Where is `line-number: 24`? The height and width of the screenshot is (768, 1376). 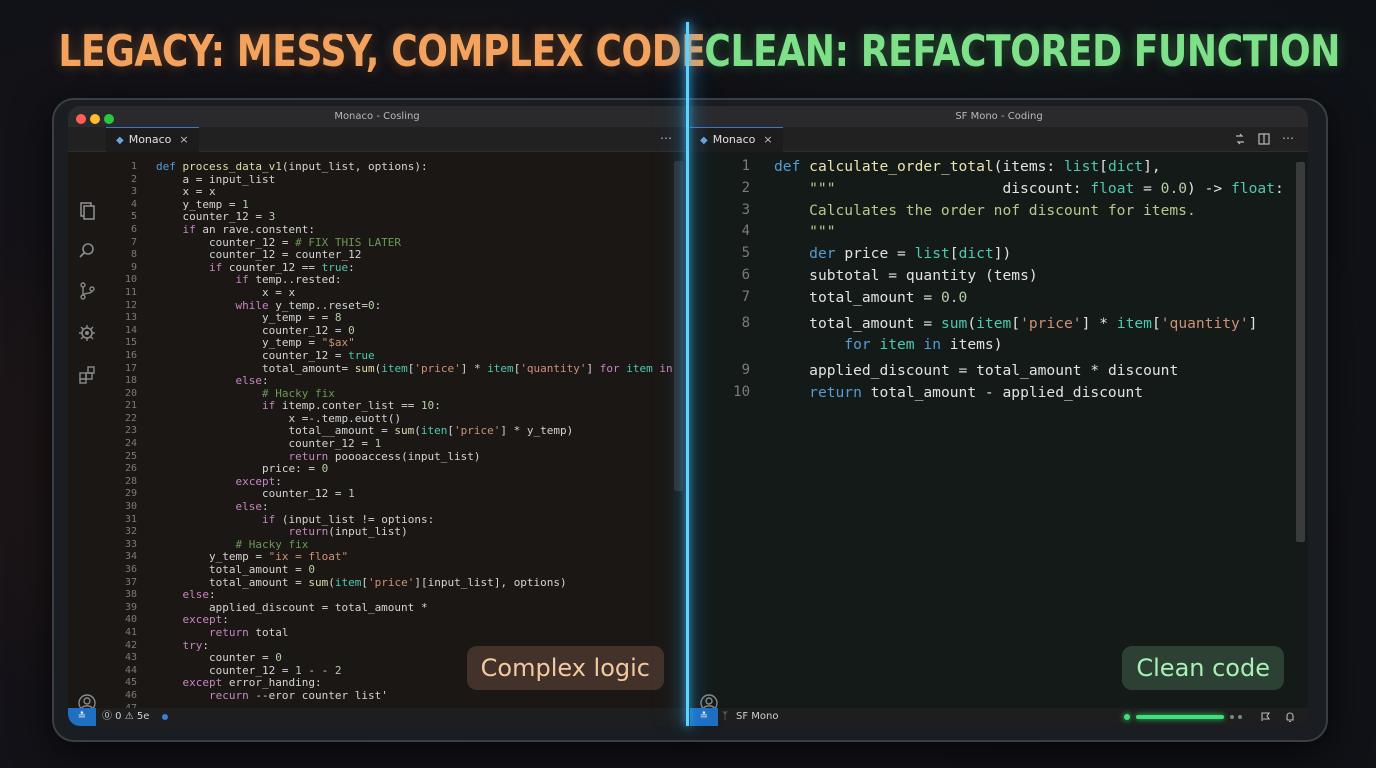
line-number: 24 is located at coordinates (130, 444).